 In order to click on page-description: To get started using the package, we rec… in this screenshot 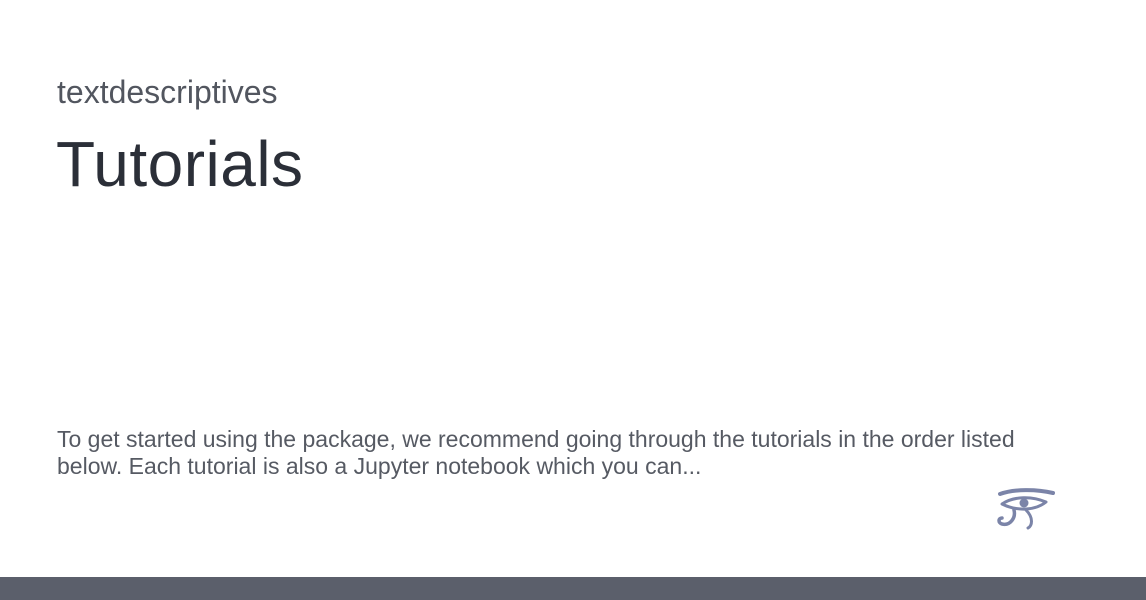, I will do `click(536, 452)`.